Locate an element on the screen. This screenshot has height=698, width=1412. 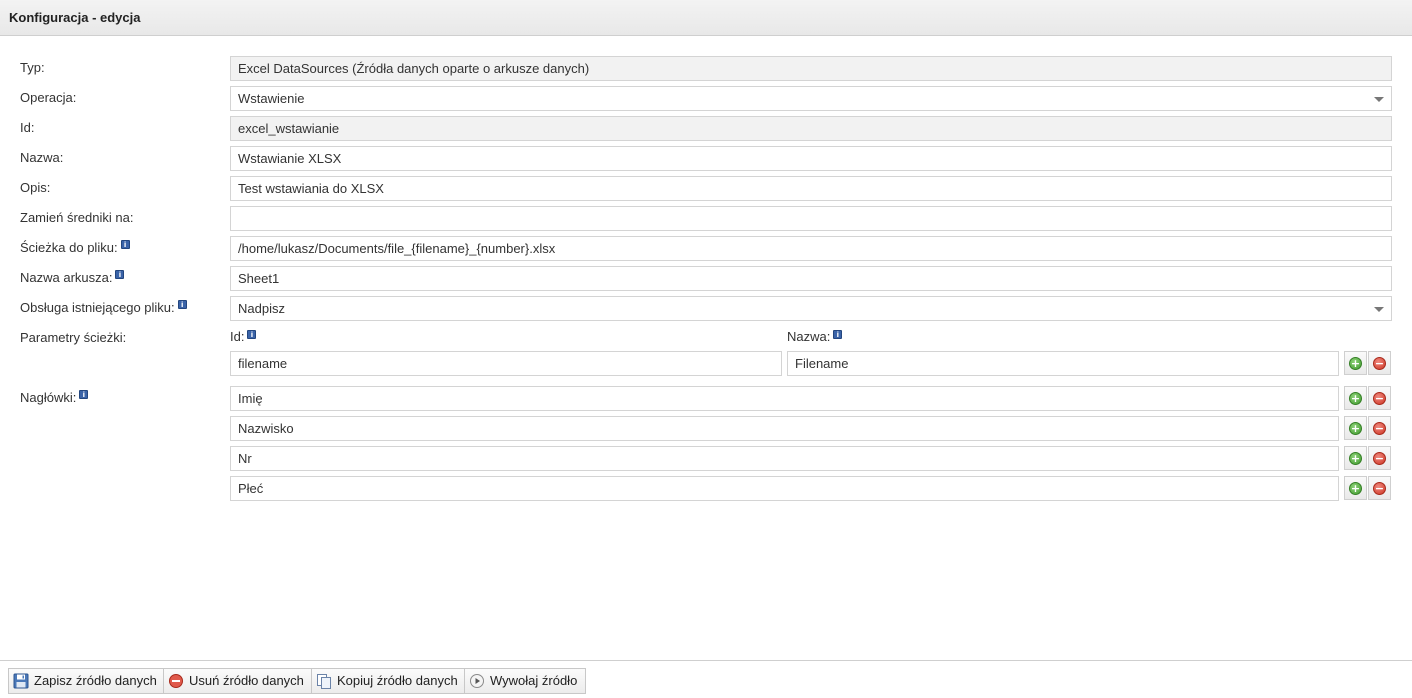
save-datasource-label: Zapisz źródło danych is located at coordinates (95, 680).